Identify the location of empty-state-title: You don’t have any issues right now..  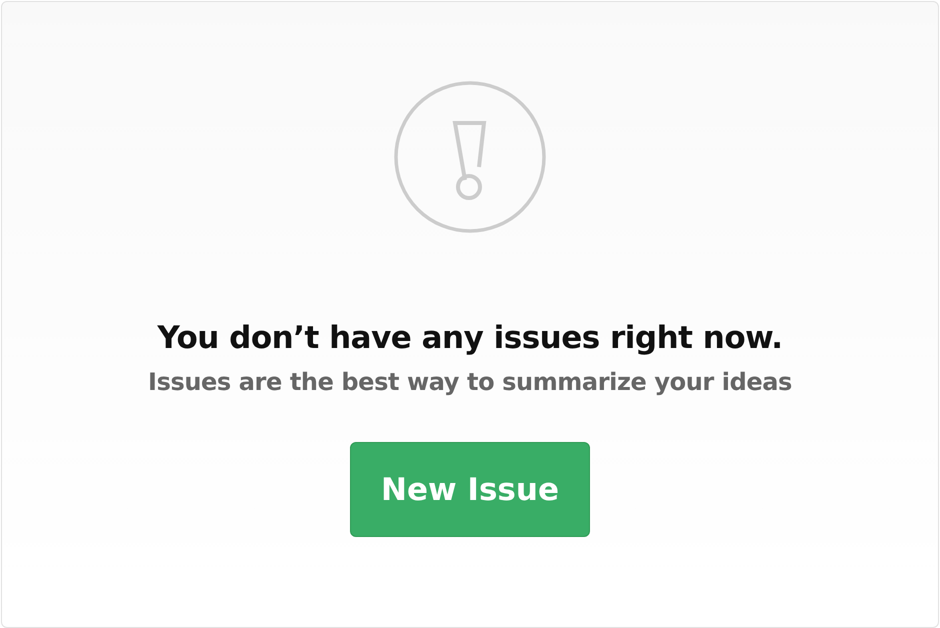
(470, 338).